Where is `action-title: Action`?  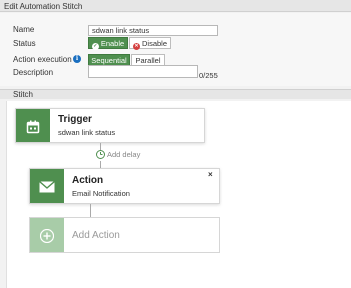
action-title: Action is located at coordinates (88, 180).